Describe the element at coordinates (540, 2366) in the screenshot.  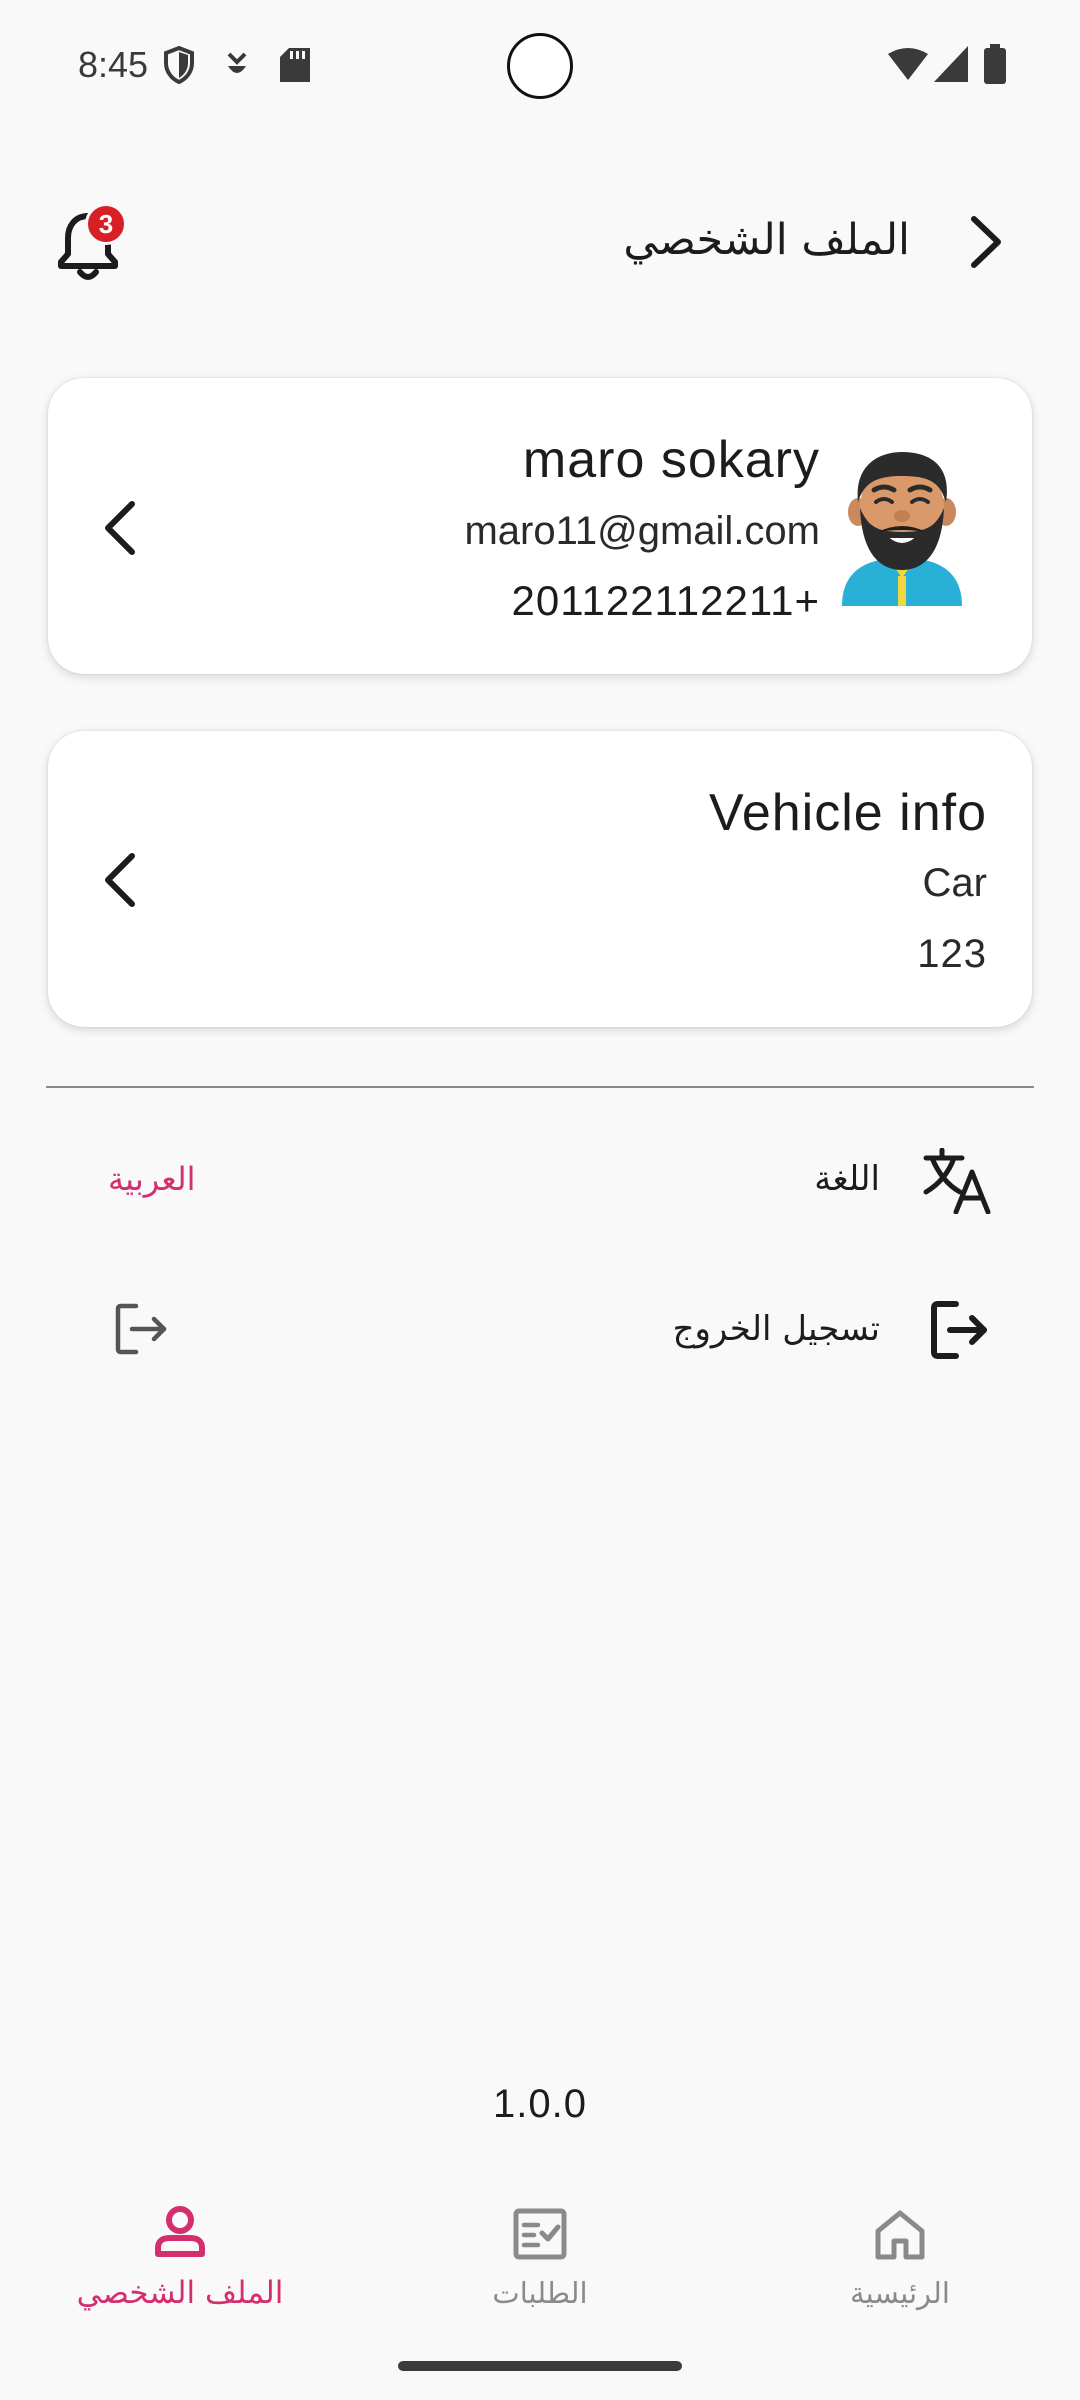
I see `gesture-home-indicator` at that location.